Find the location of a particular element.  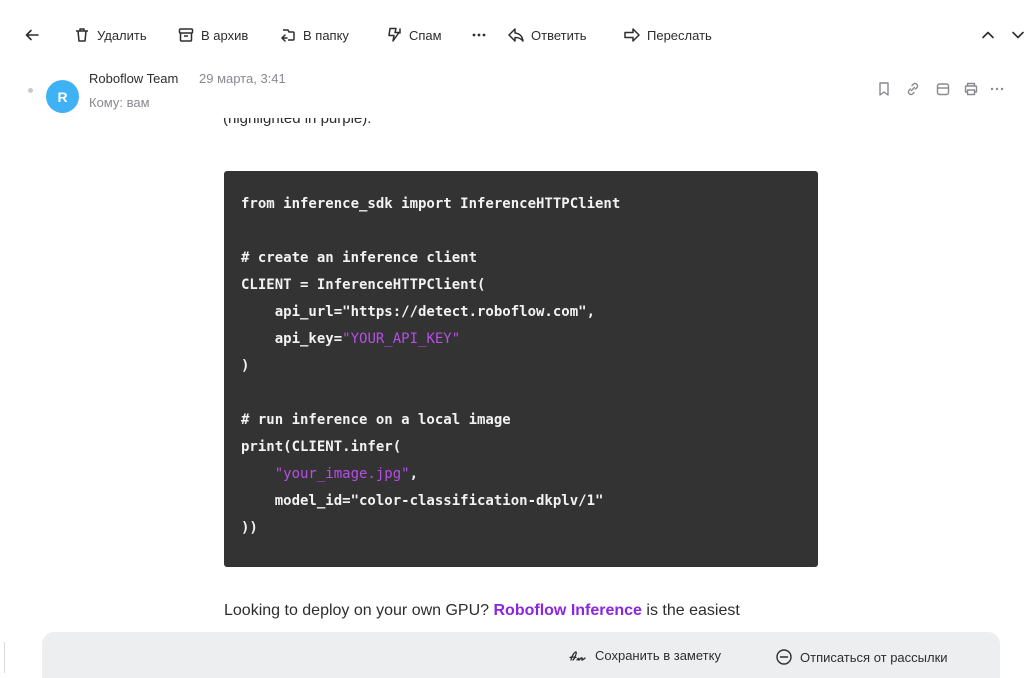

unread-dot is located at coordinates (30, 90).